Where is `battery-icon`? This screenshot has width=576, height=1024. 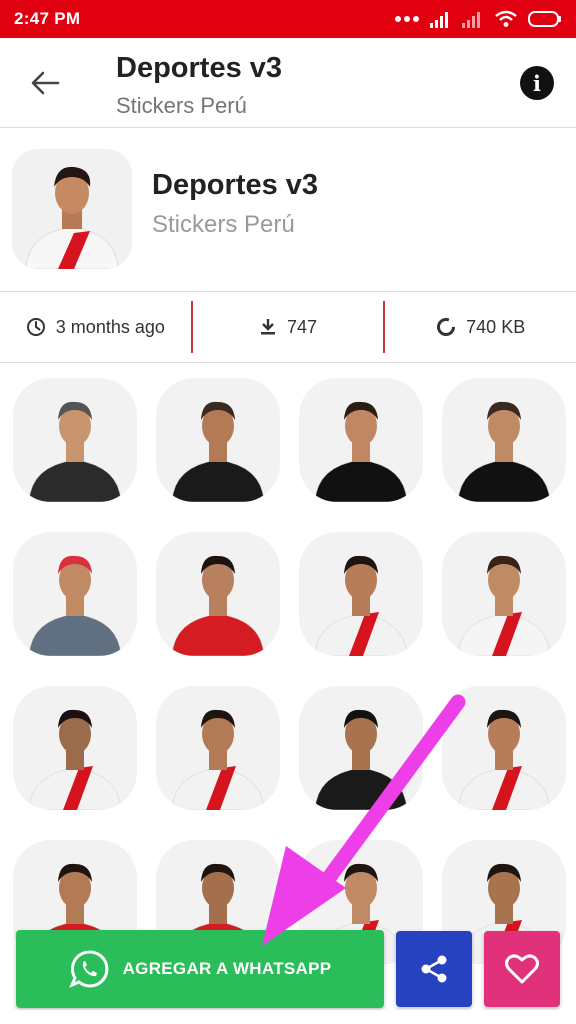
battery-icon is located at coordinates (544, 19).